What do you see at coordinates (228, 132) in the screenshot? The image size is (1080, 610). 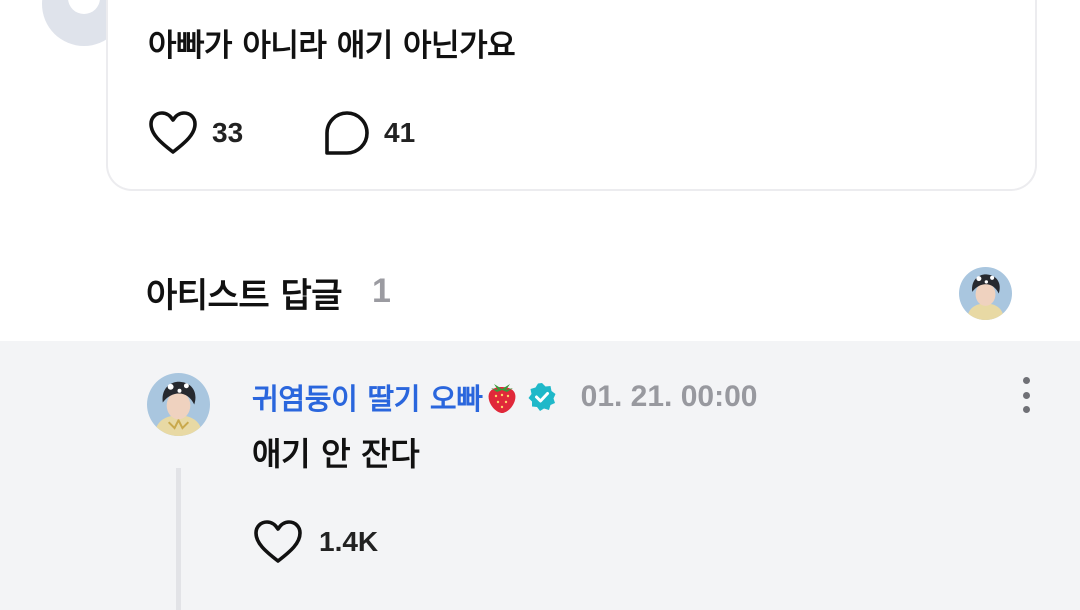 I see `post-like-count: 33` at bounding box center [228, 132].